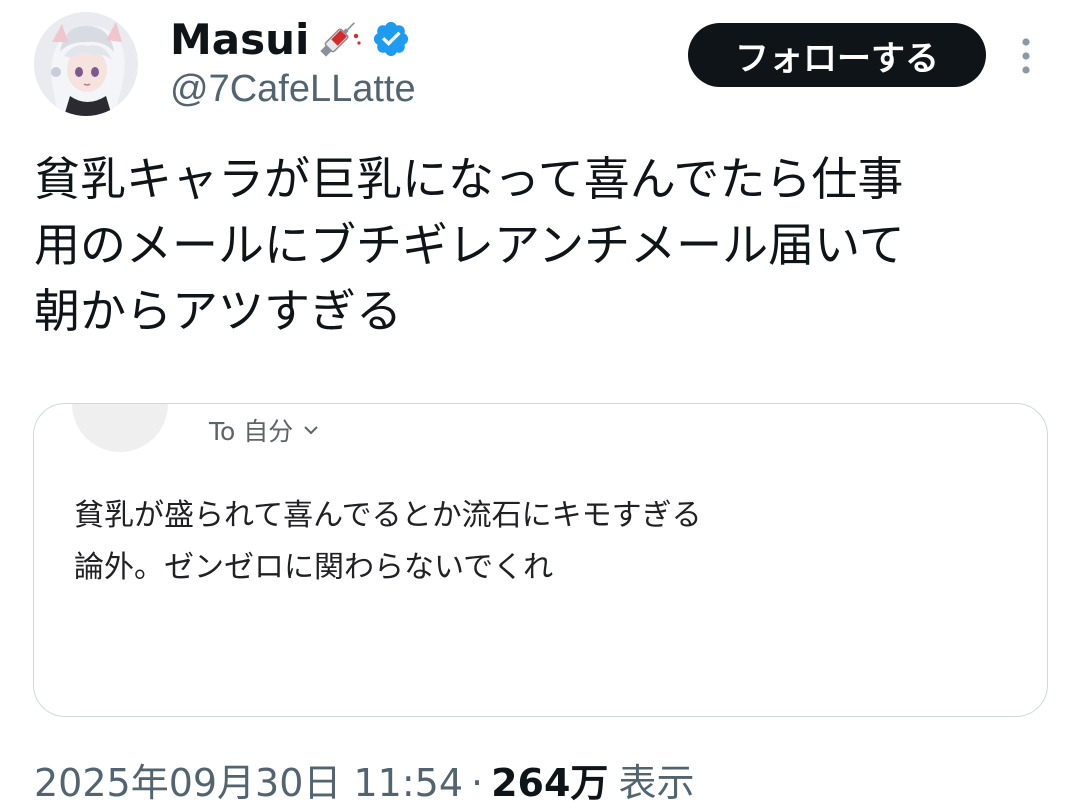 This screenshot has width=1080, height=808. What do you see at coordinates (550, 783) in the screenshot?
I see `views-count: 264万` at bounding box center [550, 783].